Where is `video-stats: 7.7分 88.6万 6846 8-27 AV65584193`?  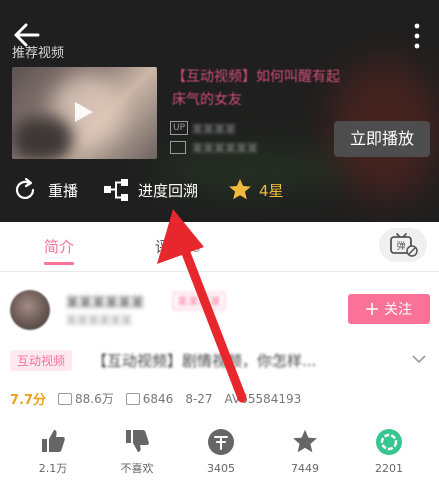 video-stats: 7.7分 88.6万 6846 8-27 AV65584193 is located at coordinates (161, 399).